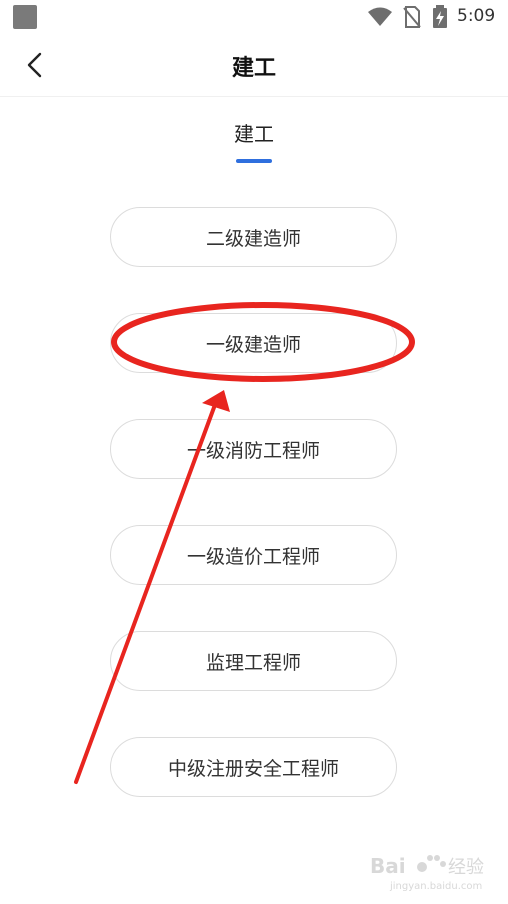 This screenshot has height=904, width=508. What do you see at coordinates (254, 17) in the screenshot?
I see `status-bar: 5:09` at bounding box center [254, 17].